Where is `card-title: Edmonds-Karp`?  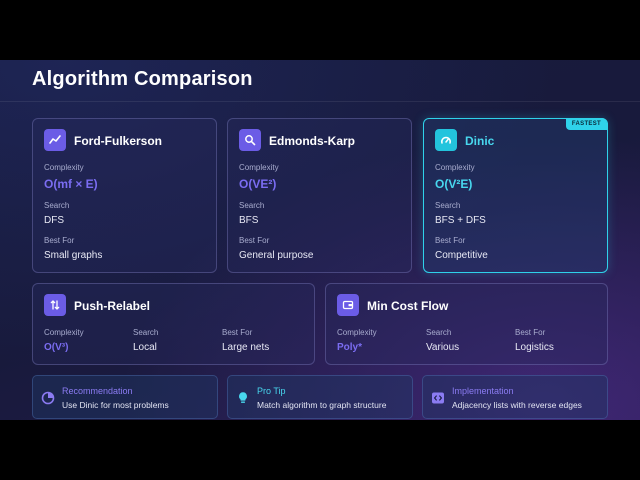 card-title: Edmonds-Karp is located at coordinates (312, 141).